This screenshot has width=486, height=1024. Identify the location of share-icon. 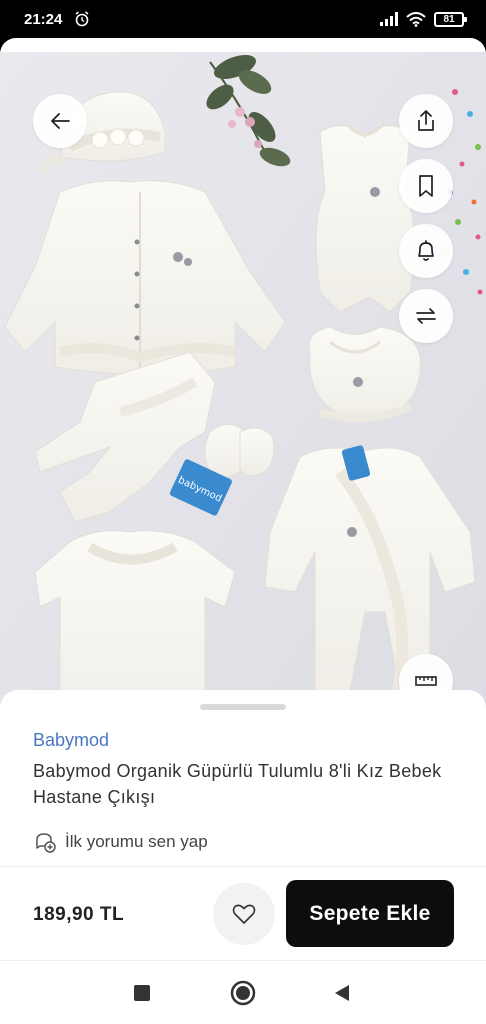
(426, 120).